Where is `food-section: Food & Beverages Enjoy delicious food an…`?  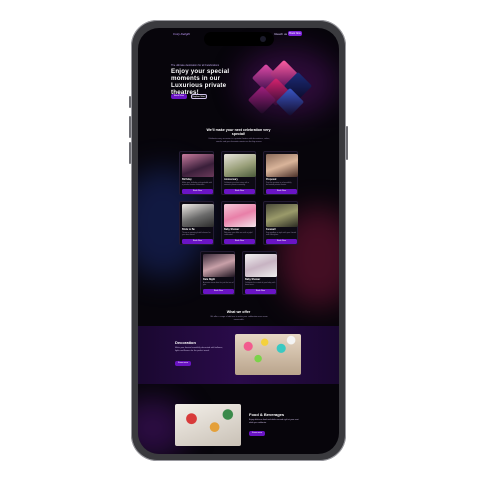
food-section: Food & Beverages Enjoy delicious food an… is located at coordinates (238, 426).